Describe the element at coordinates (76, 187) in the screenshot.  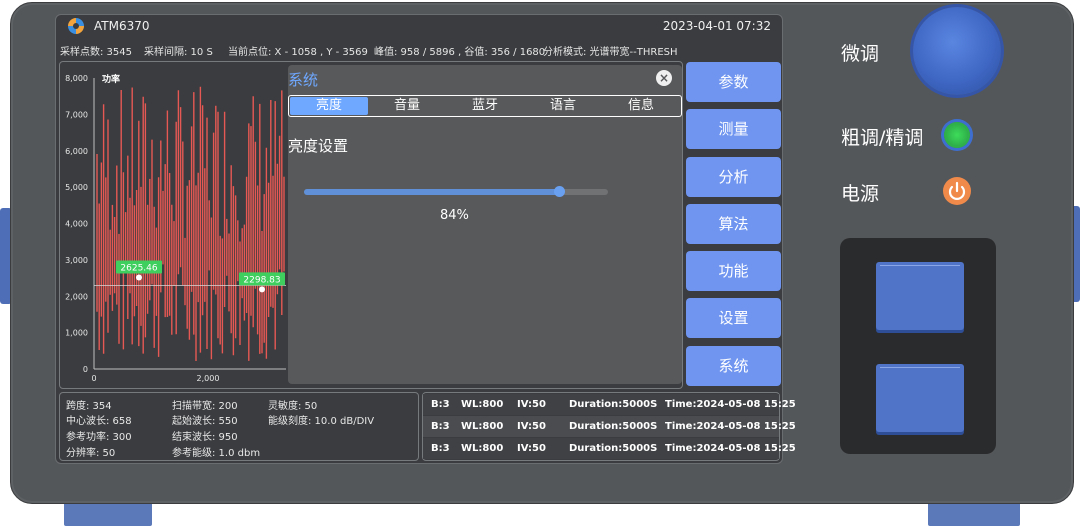
I see `y-tick-label: 5,000` at that location.